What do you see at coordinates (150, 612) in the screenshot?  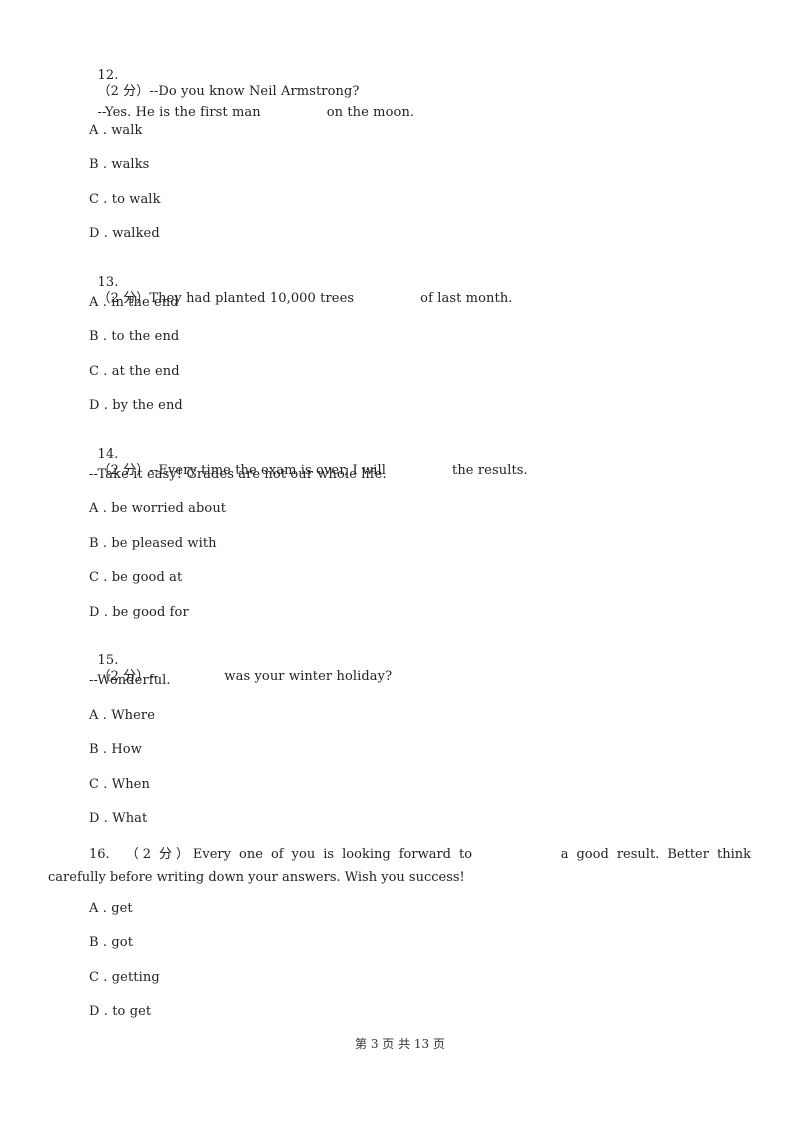 I see `option-text: be good for` at bounding box center [150, 612].